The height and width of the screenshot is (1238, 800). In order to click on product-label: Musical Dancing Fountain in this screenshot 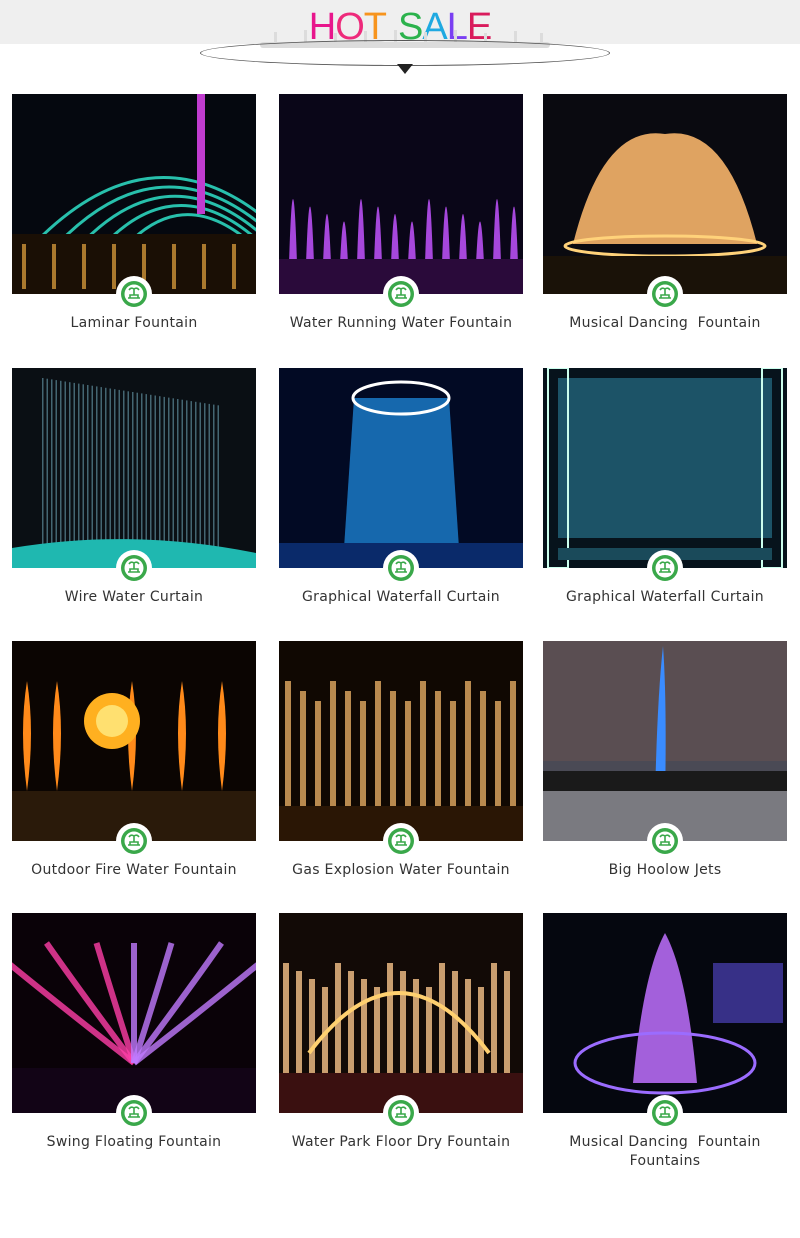, I will do `click(661, 323)`.